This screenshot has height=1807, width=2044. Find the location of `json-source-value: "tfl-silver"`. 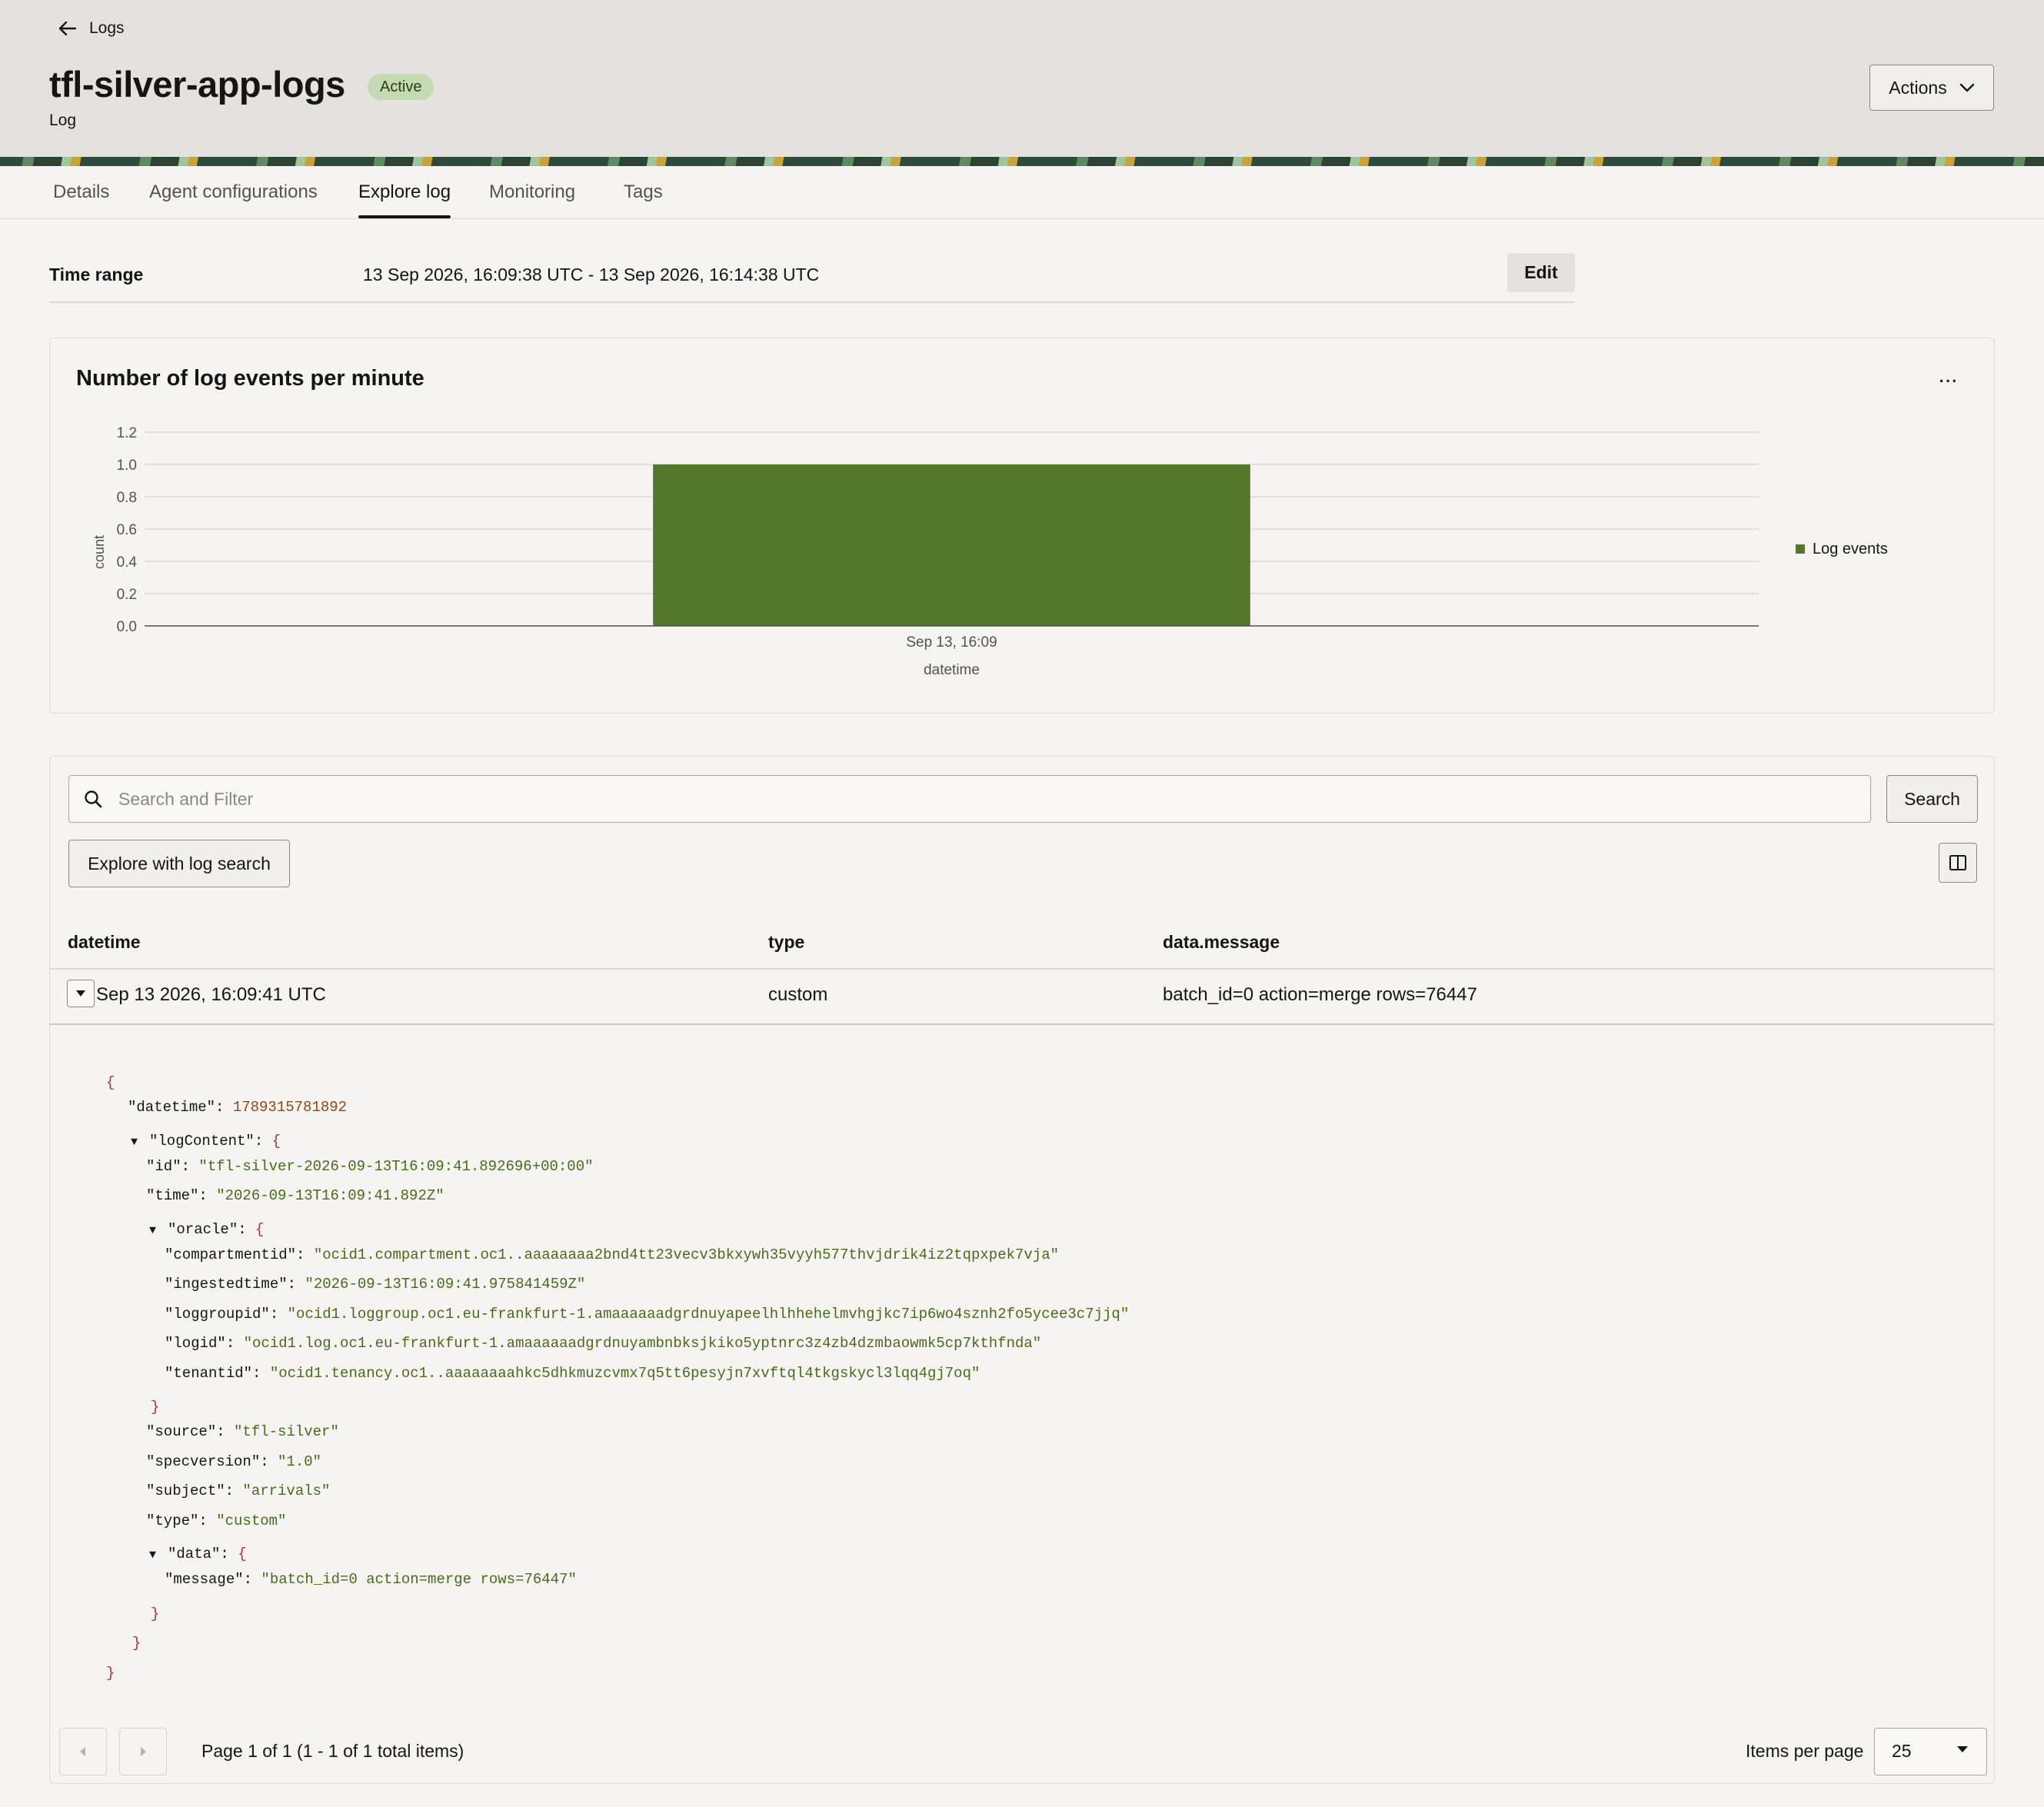

json-source-value: "tfl-silver" is located at coordinates (286, 1431).